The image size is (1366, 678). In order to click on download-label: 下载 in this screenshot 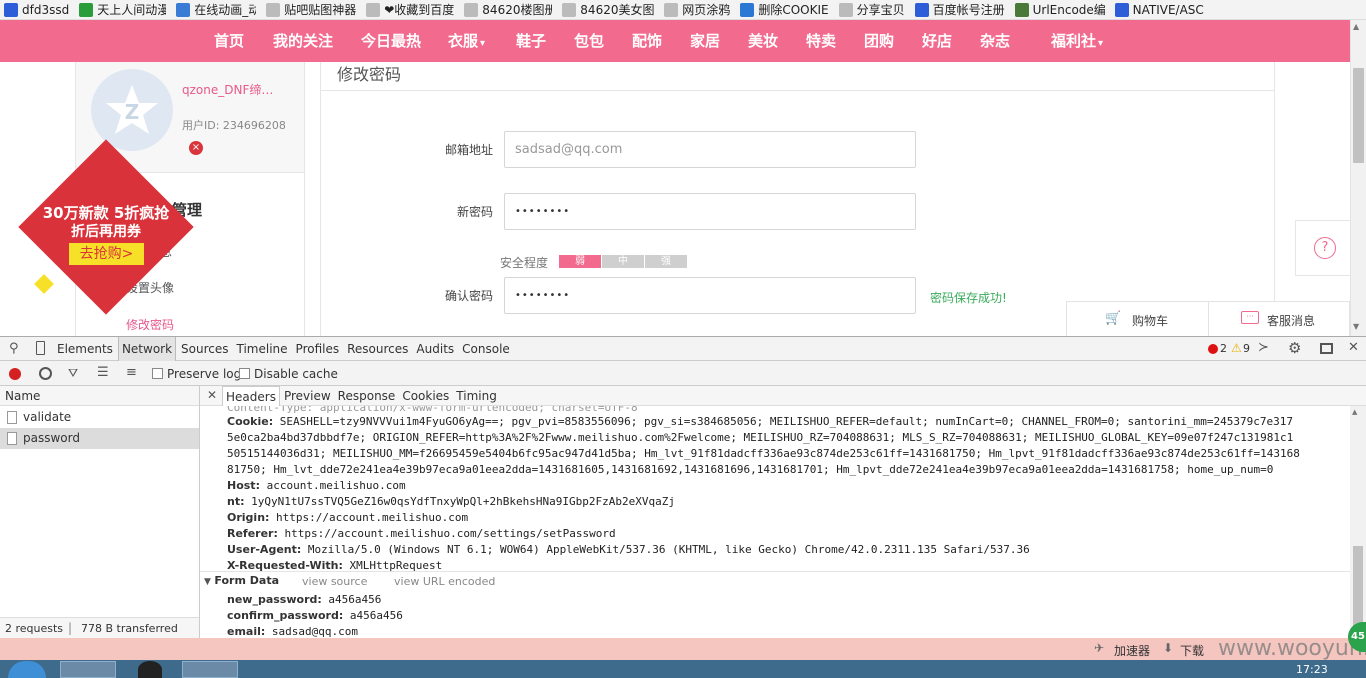, I will do `click(1192, 650)`.